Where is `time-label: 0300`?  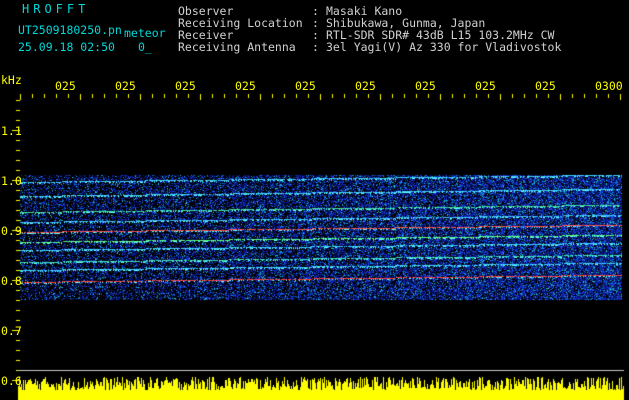 time-label: 0300 is located at coordinates (609, 86).